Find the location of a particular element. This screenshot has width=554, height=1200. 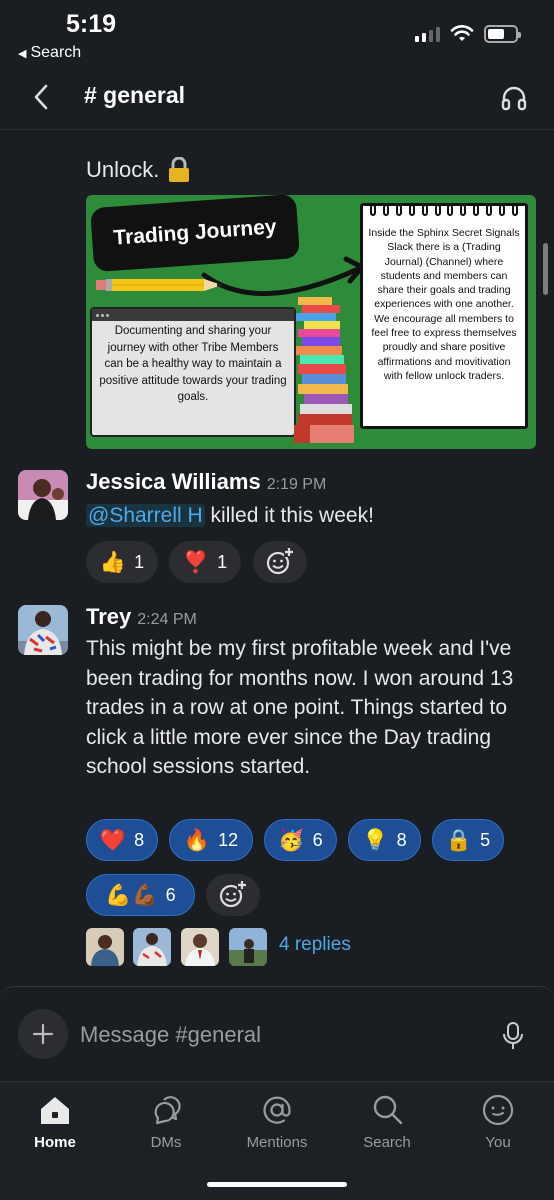

home-icon is located at coordinates (55, 1110).